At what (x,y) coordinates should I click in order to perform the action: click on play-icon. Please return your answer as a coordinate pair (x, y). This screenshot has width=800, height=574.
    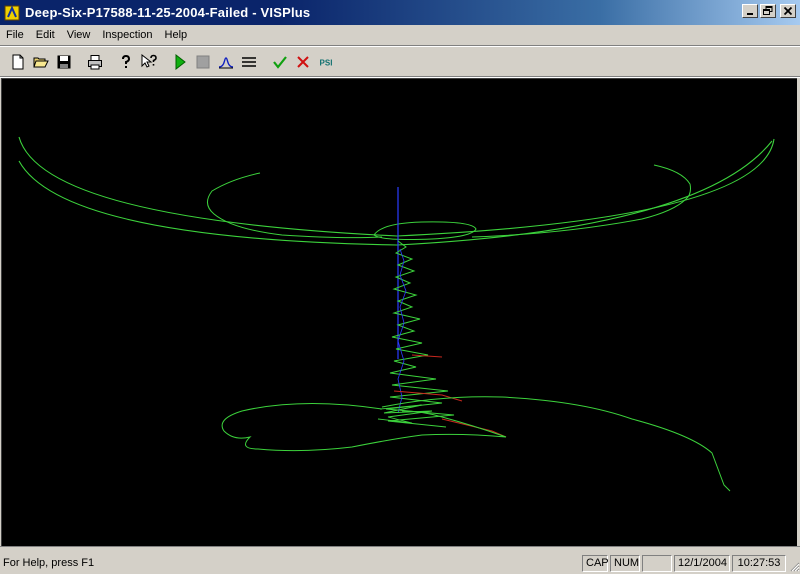
    Looking at the image, I should click on (180, 61).